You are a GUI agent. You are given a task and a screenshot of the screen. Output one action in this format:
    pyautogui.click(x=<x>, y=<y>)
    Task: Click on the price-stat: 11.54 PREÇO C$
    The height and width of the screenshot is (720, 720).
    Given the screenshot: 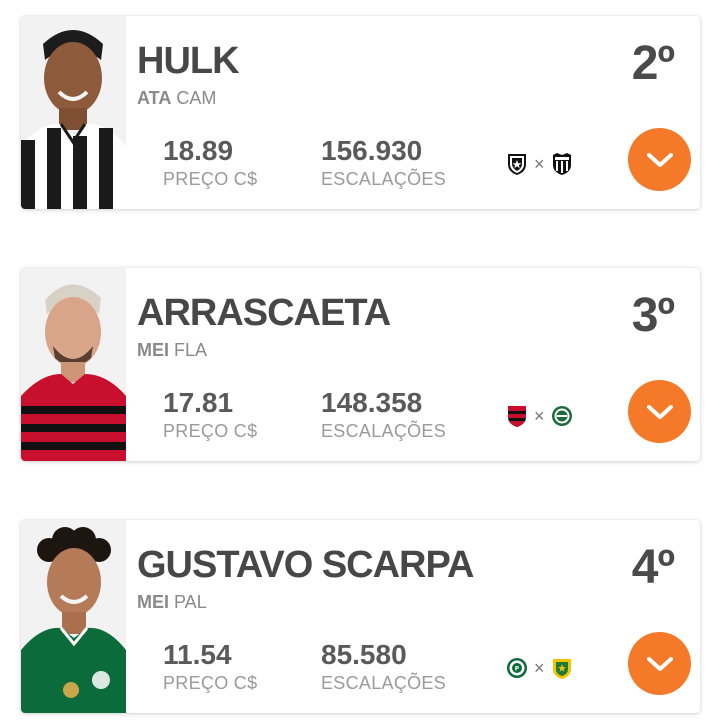 What is the action you would take?
    pyautogui.click(x=210, y=667)
    